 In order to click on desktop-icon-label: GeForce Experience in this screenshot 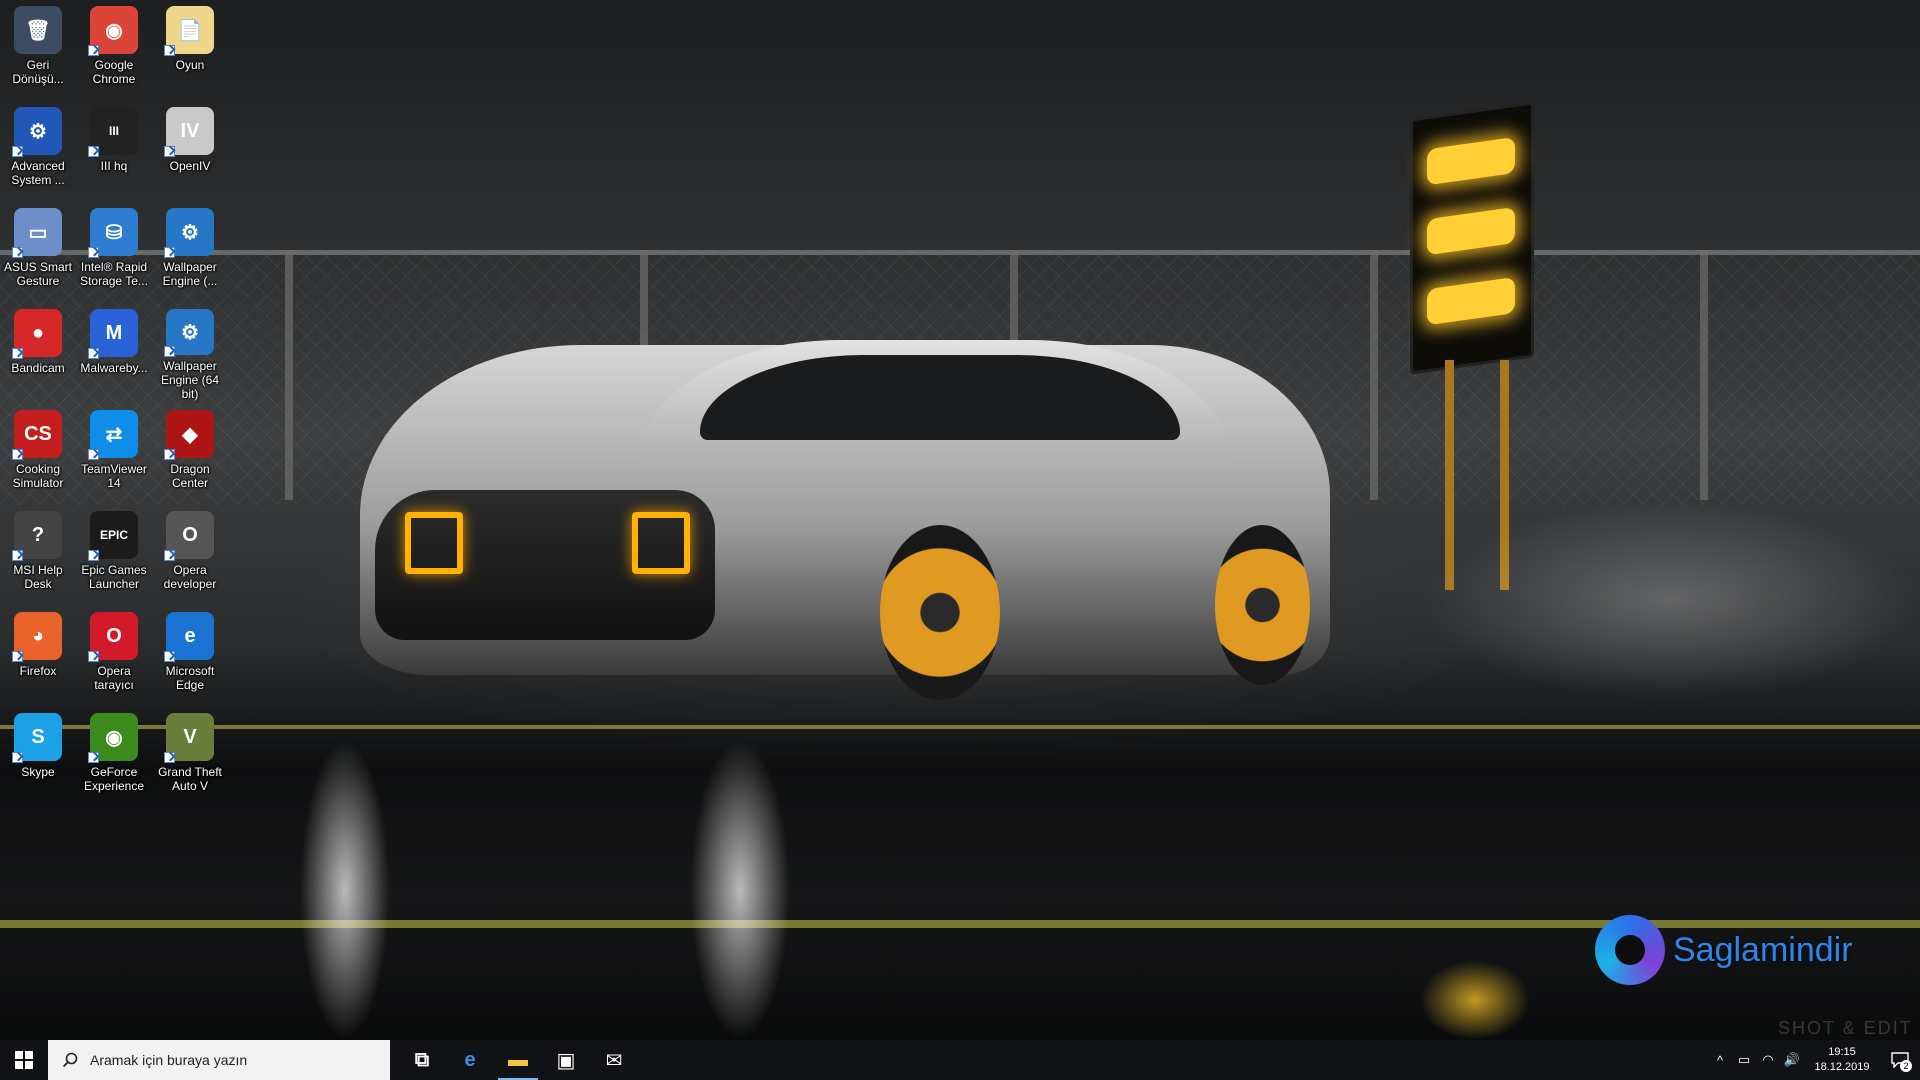, I will do `click(114, 779)`.